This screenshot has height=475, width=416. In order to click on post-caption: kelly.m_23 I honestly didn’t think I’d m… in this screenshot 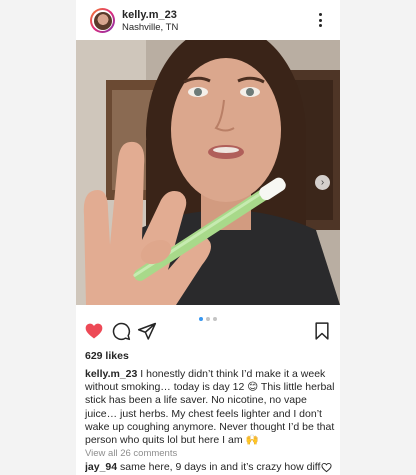, I will do `click(210, 407)`.